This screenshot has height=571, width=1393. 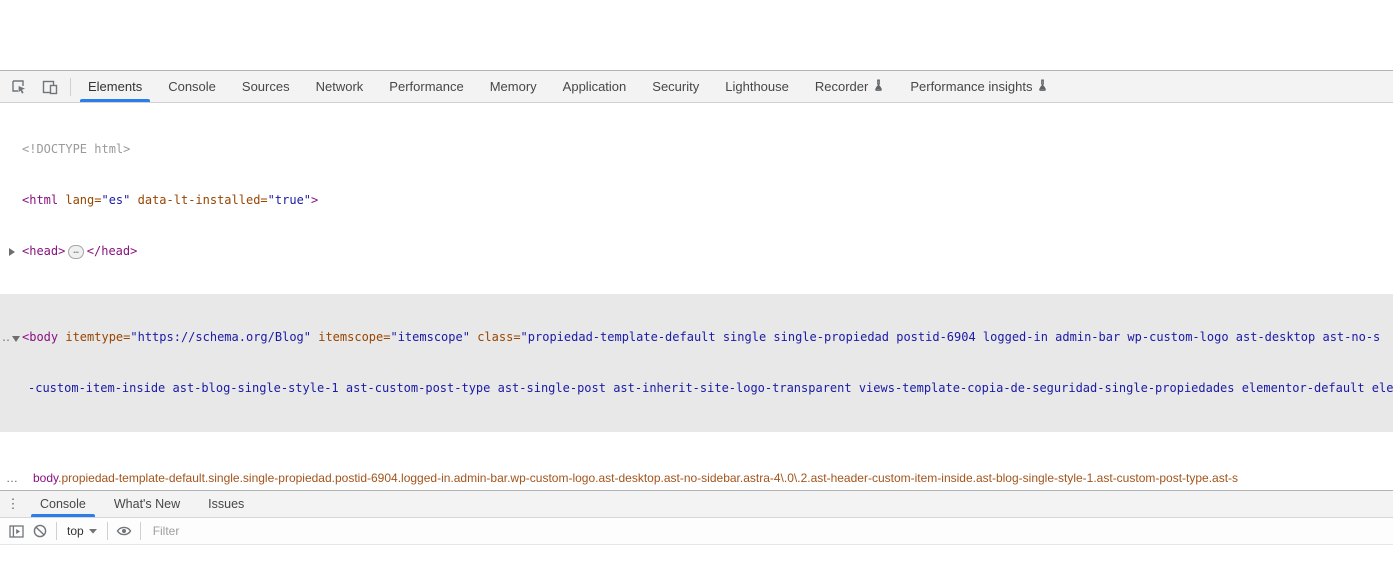 What do you see at coordinates (50, 87) in the screenshot?
I see `device-toolbar-icon` at bounding box center [50, 87].